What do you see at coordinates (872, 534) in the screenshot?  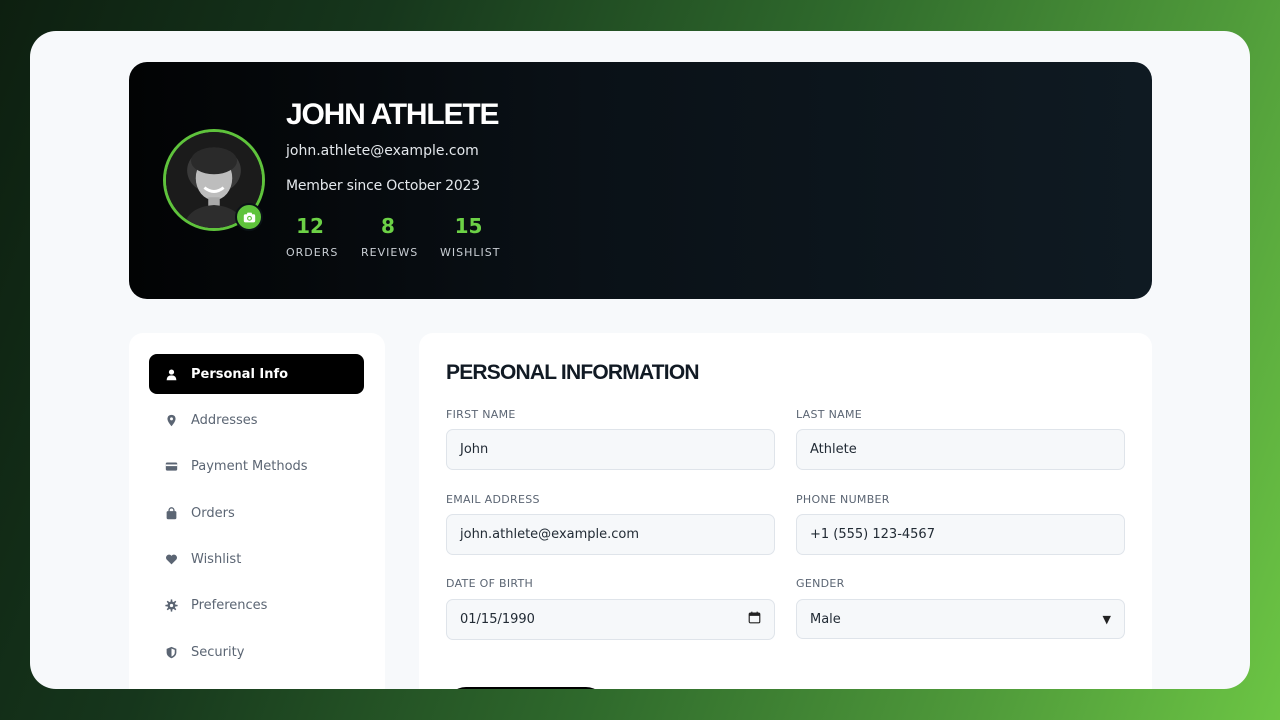 I see `phone-value: +1 (555) 123-4567` at bounding box center [872, 534].